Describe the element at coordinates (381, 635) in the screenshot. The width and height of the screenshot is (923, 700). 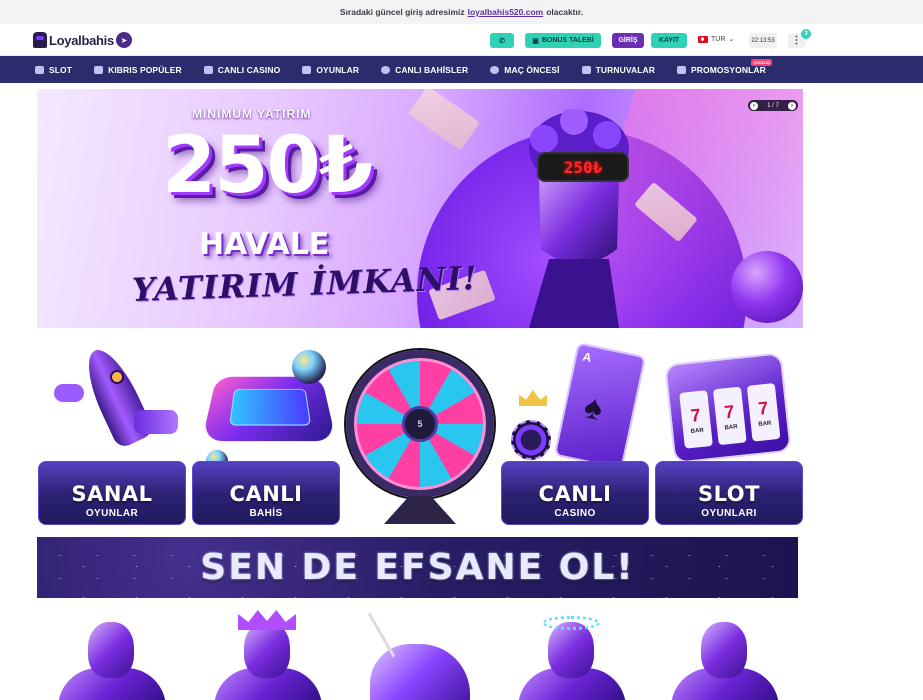
I see `spear-icon` at that location.